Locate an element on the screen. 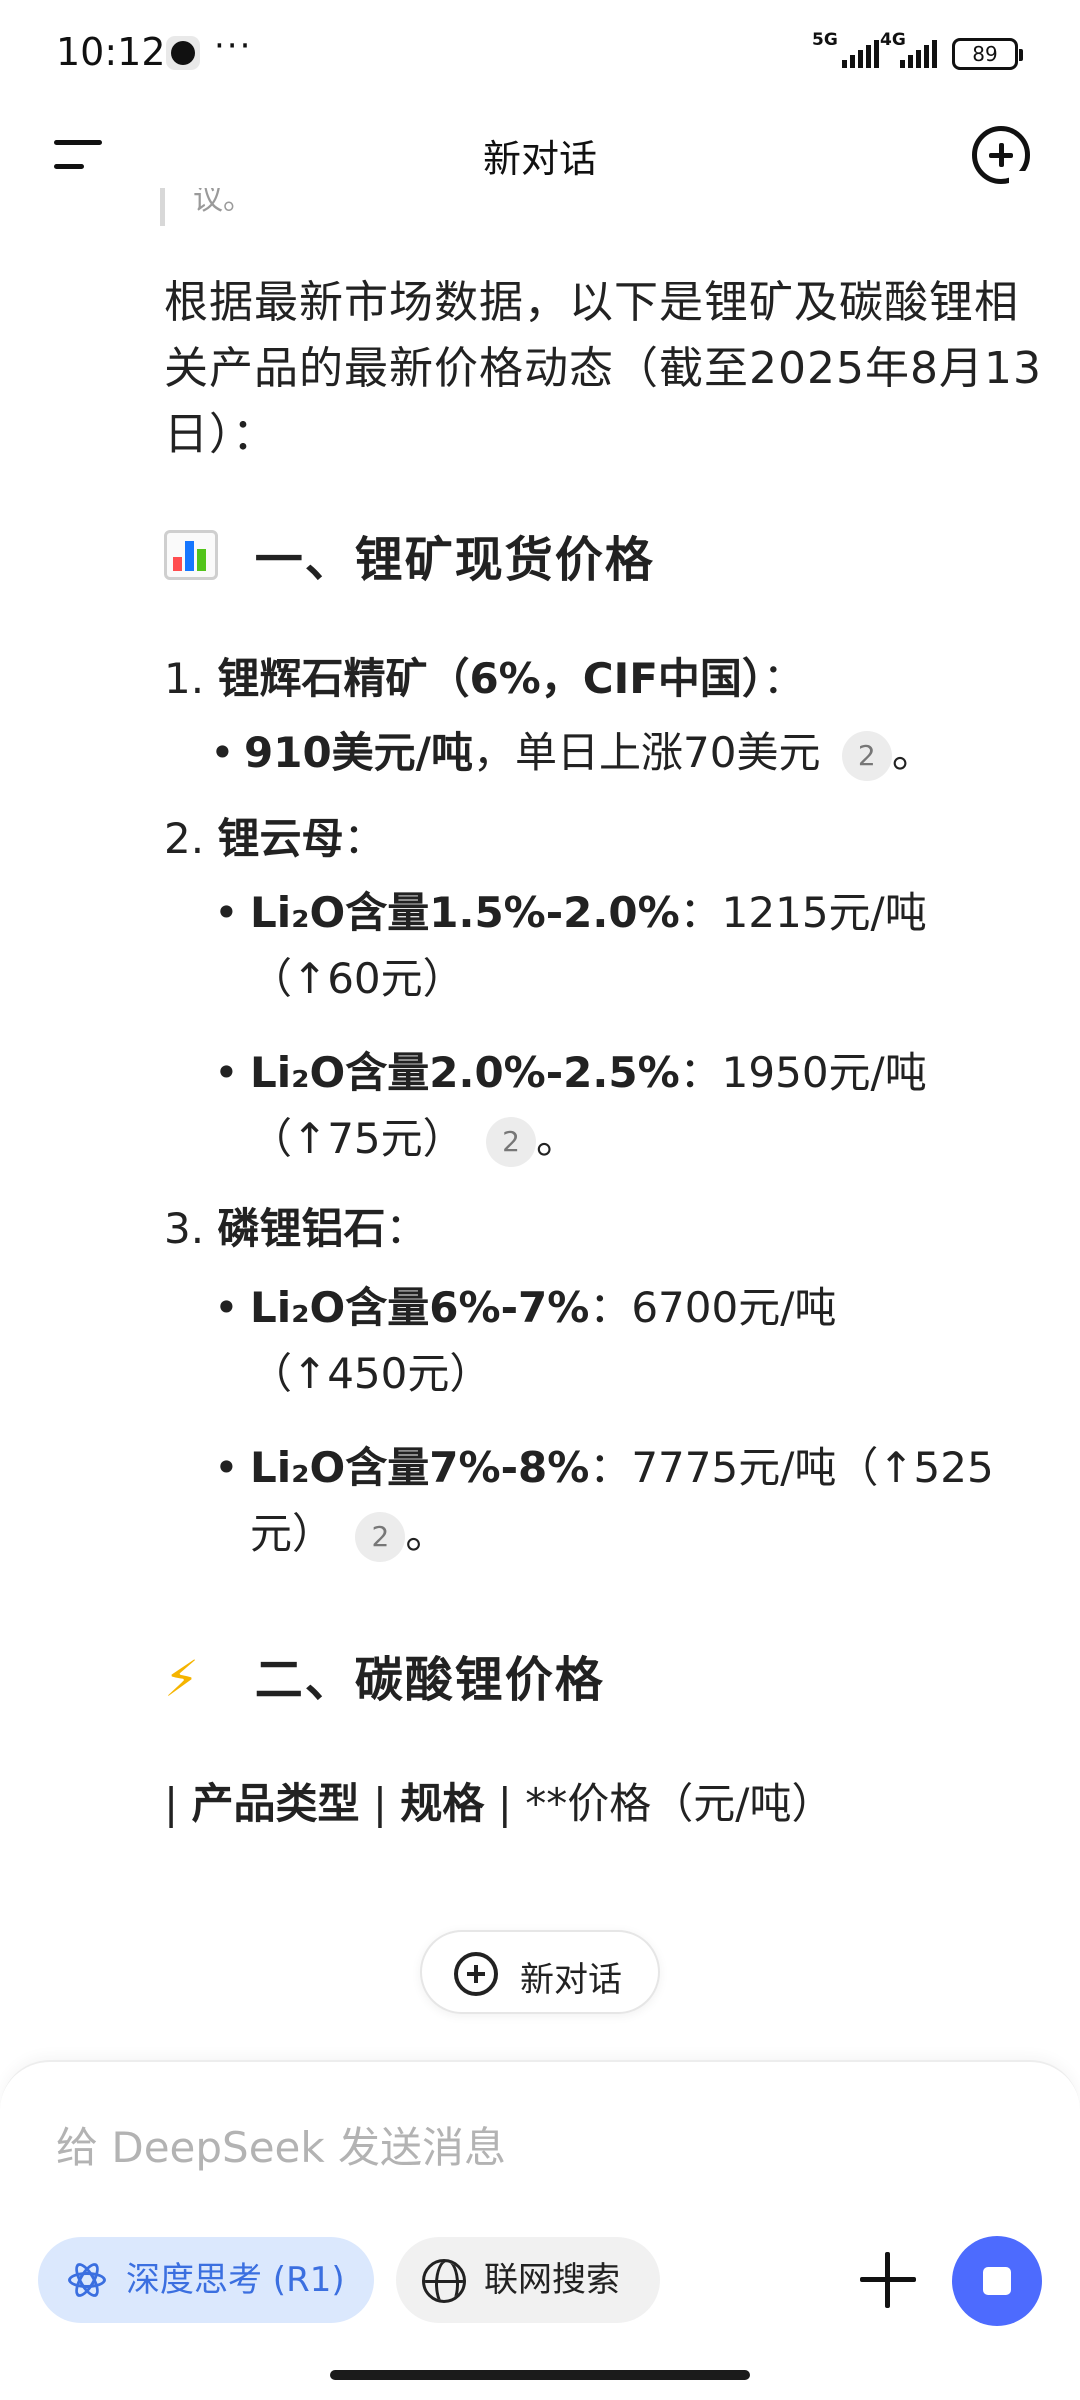  atom-icon is located at coordinates (87, 2280).